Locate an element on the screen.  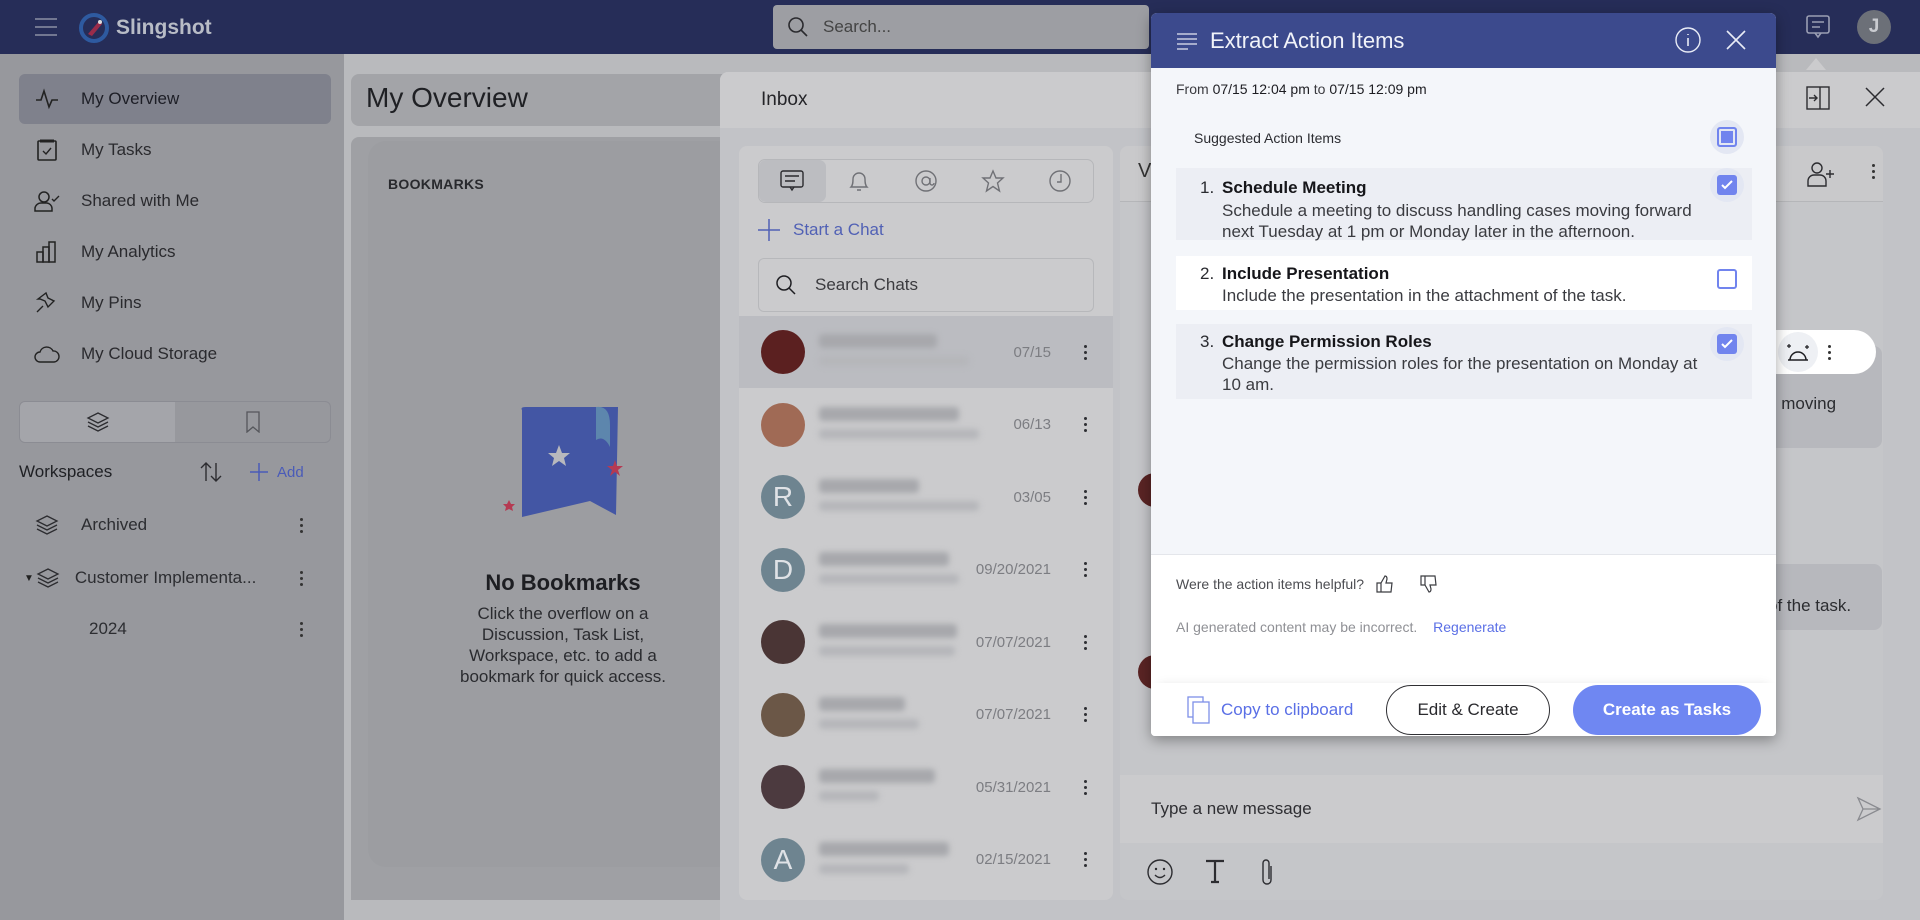
copy-to-clipboard-button: Copy to clipboard is located at coordinates (1270, 710).